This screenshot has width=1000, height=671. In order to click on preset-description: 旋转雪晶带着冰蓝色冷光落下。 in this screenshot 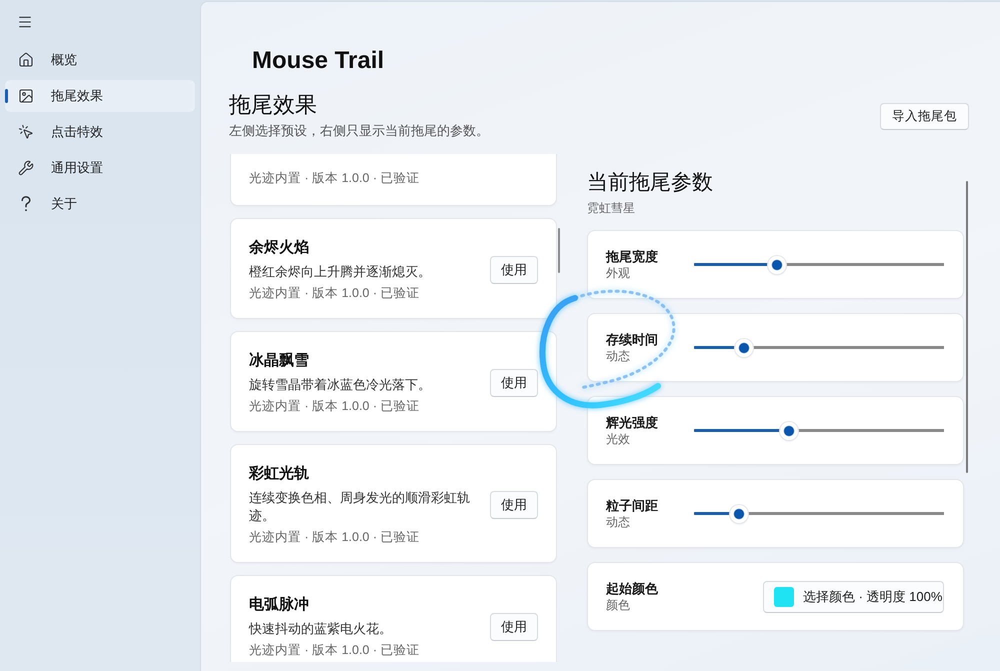, I will do `click(340, 385)`.